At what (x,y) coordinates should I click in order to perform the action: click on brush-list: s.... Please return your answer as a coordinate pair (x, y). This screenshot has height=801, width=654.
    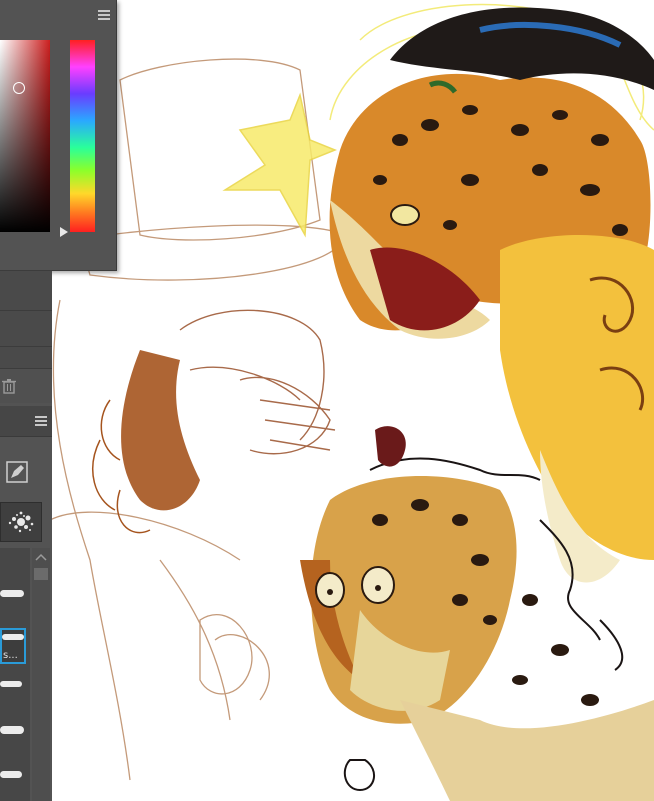
    Looking at the image, I should click on (15, 674).